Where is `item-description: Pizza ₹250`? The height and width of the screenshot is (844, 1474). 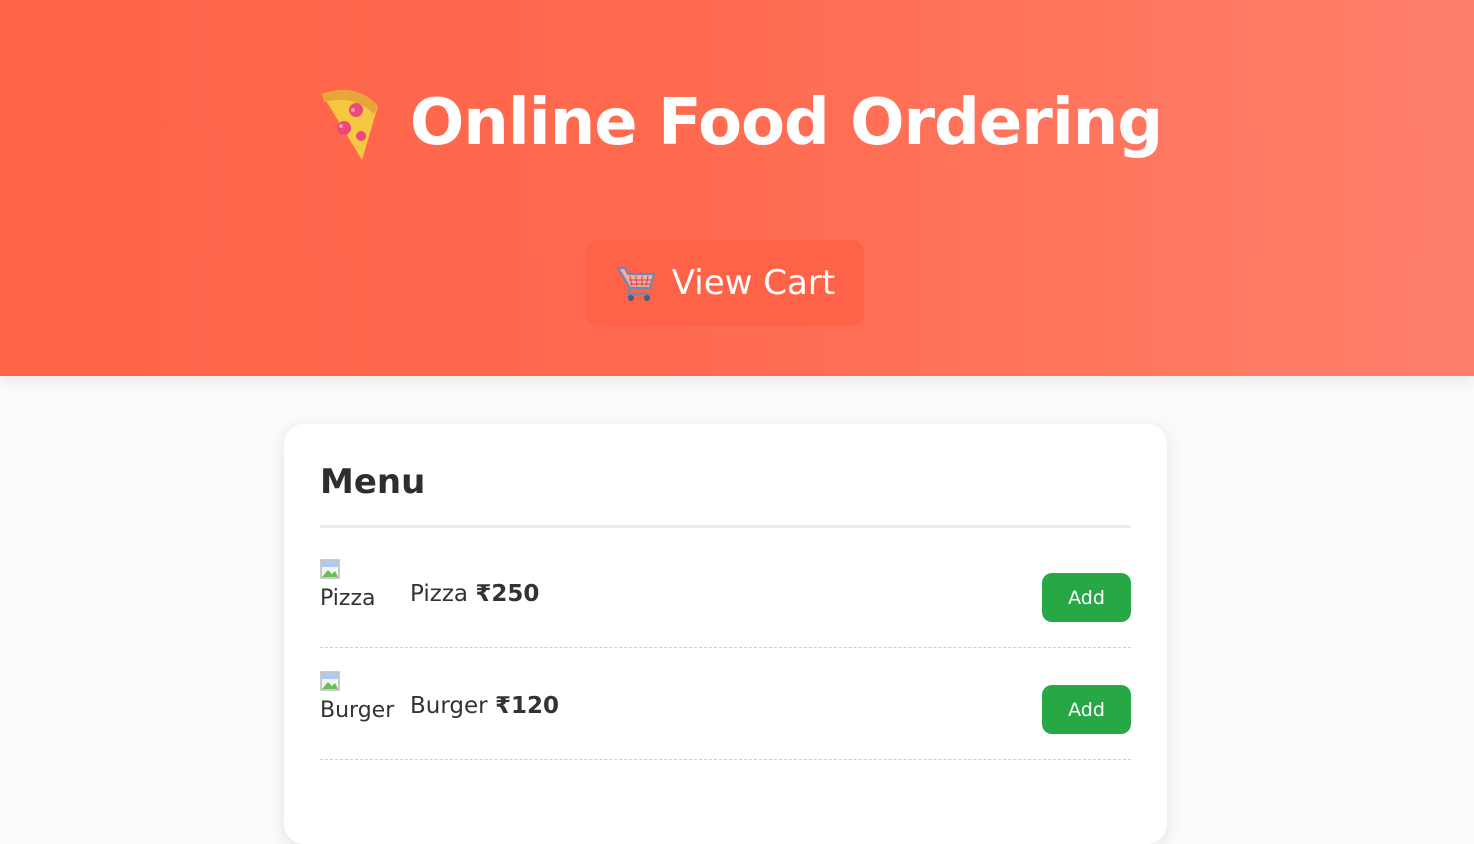 item-description: Pizza ₹250 is located at coordinates (474, 594).